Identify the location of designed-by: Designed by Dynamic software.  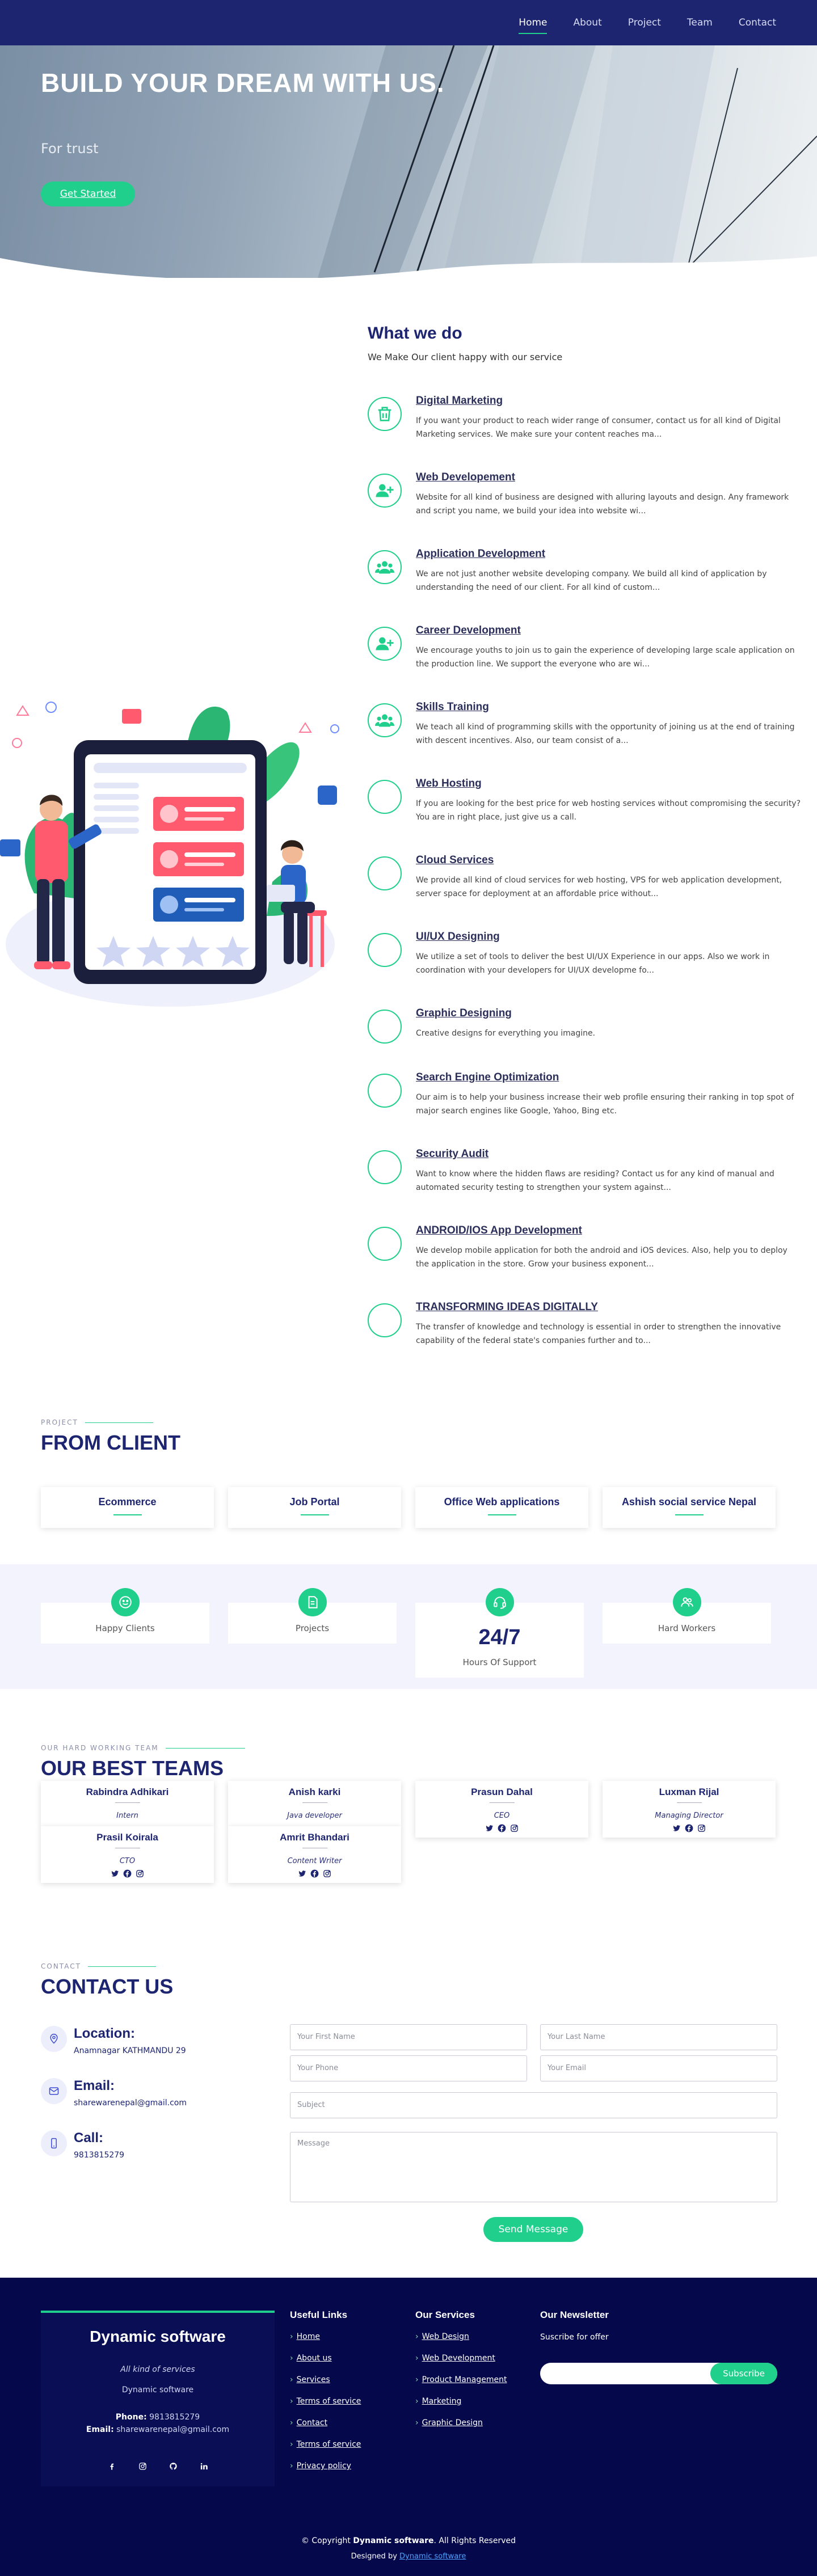
(408, 2556).